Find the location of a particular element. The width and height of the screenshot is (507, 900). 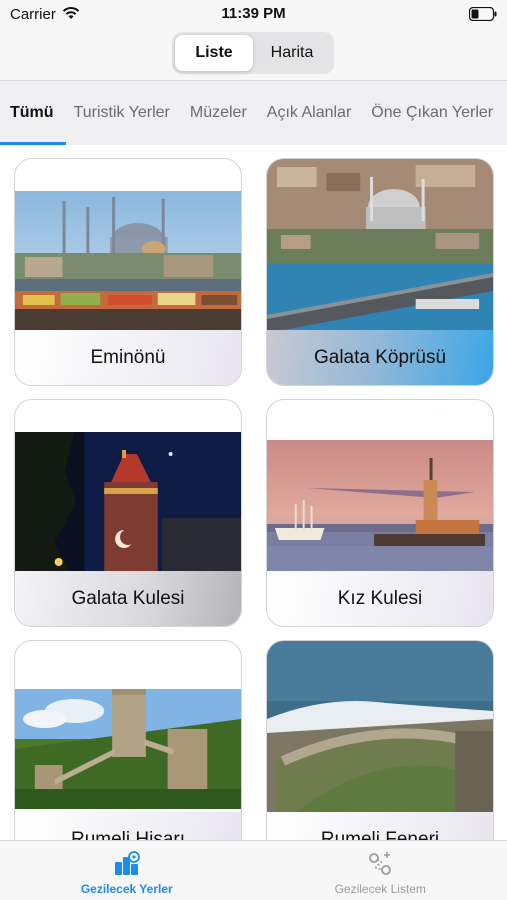

tab-one-cikan-yerler: Öne Çıkan Yerler is located at coordinates (432, 112).